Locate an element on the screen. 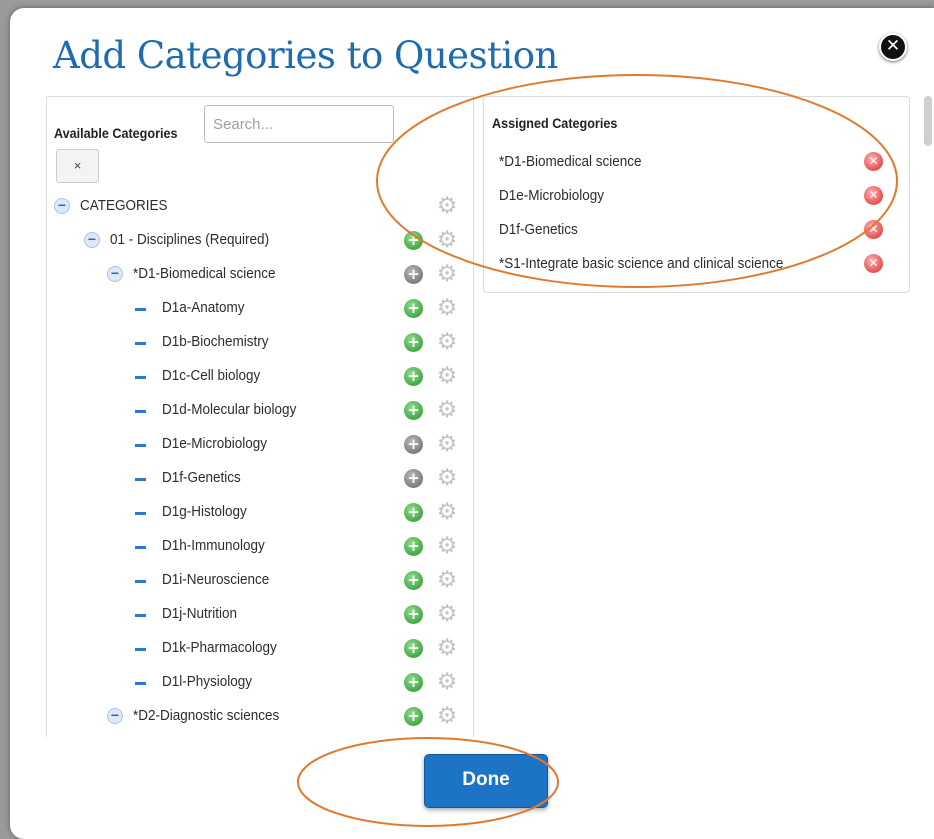 The height and width of the screenshot is (839, 934). tree-node-label: D1c-Cell biology is located at coordinates (211, 375).